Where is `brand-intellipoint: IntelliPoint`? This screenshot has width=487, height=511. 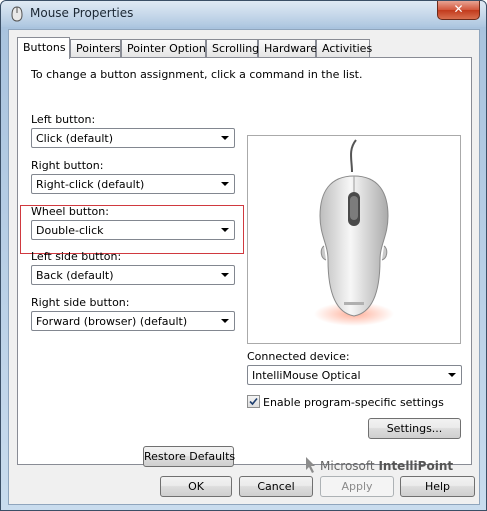 brand-intellipoint: IntelliPoint is located at coordinates (416, 466).